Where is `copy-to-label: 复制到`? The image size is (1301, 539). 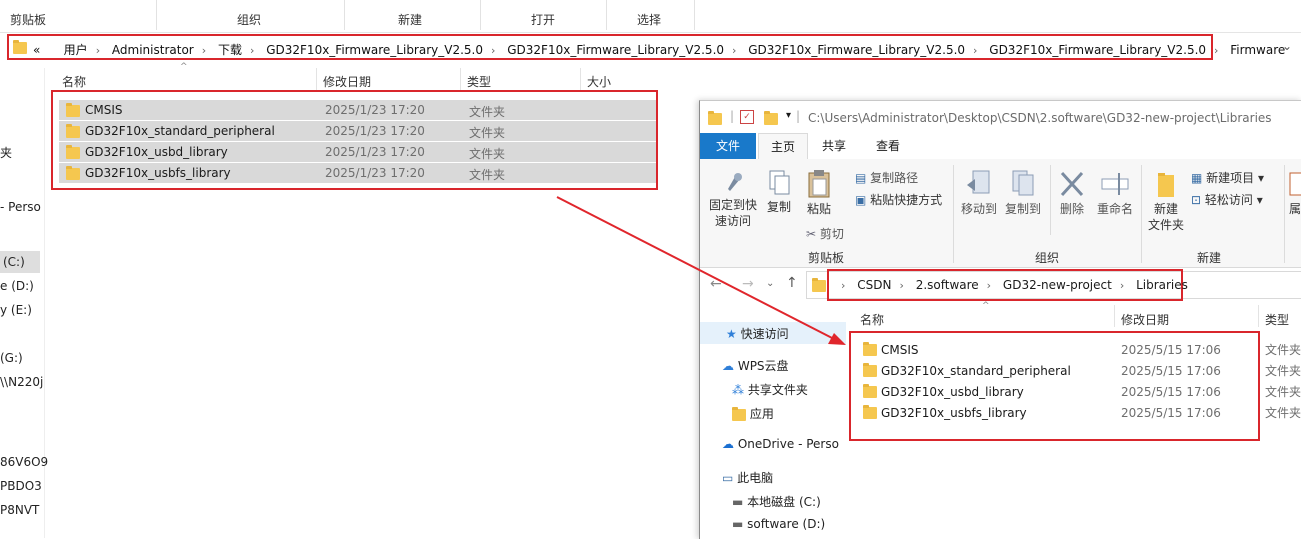
copy-to-label: 复制到 is located at coordinates (1022, 209).